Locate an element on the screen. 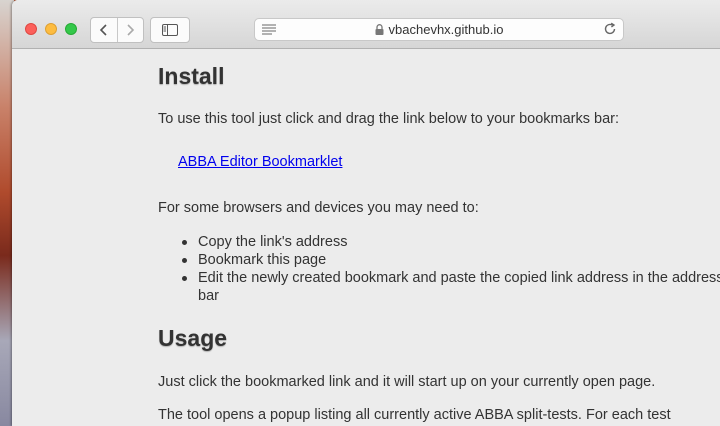 Image resolution: width=720 pixels, height=426 pixels. bookmarklet-link: ABBA Editor Bookmarklet is located at coordinates (260, 162).